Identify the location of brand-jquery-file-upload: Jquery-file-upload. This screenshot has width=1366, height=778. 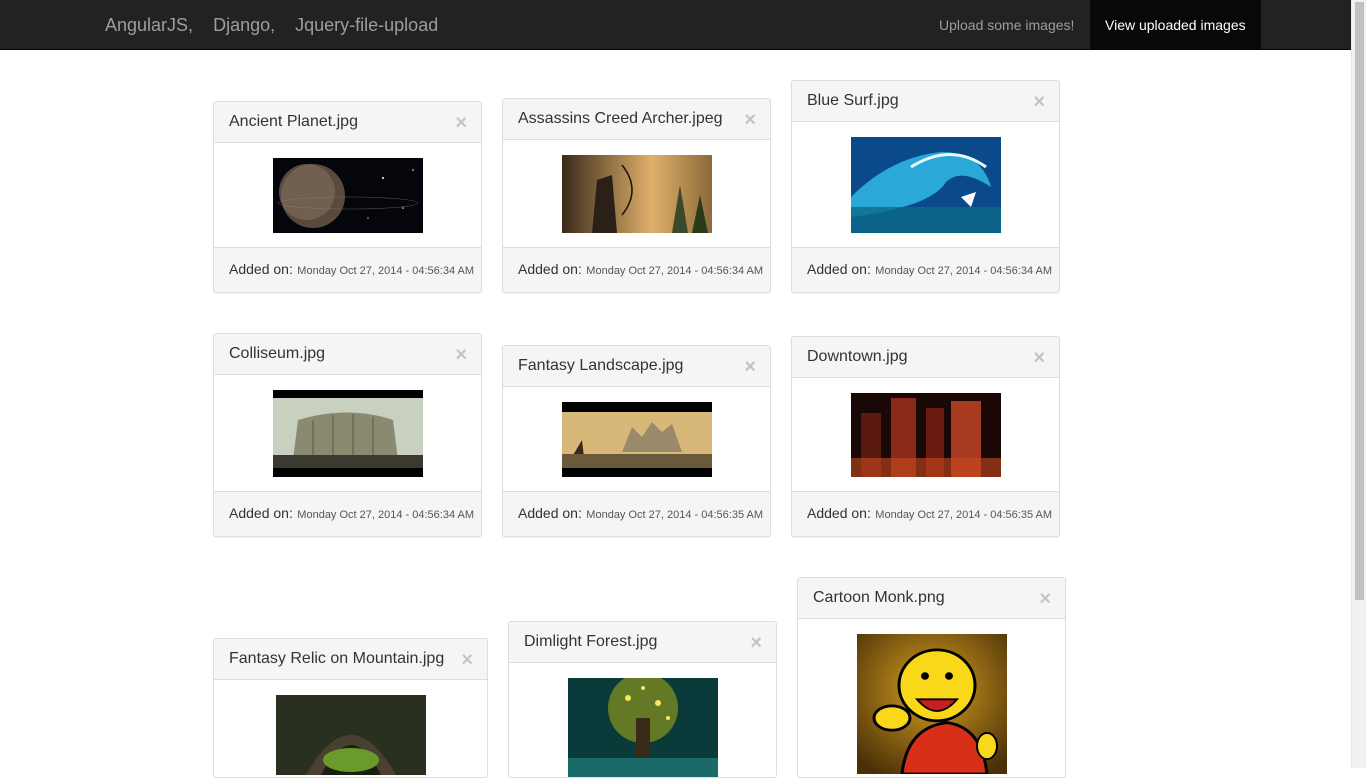
(366, 25).